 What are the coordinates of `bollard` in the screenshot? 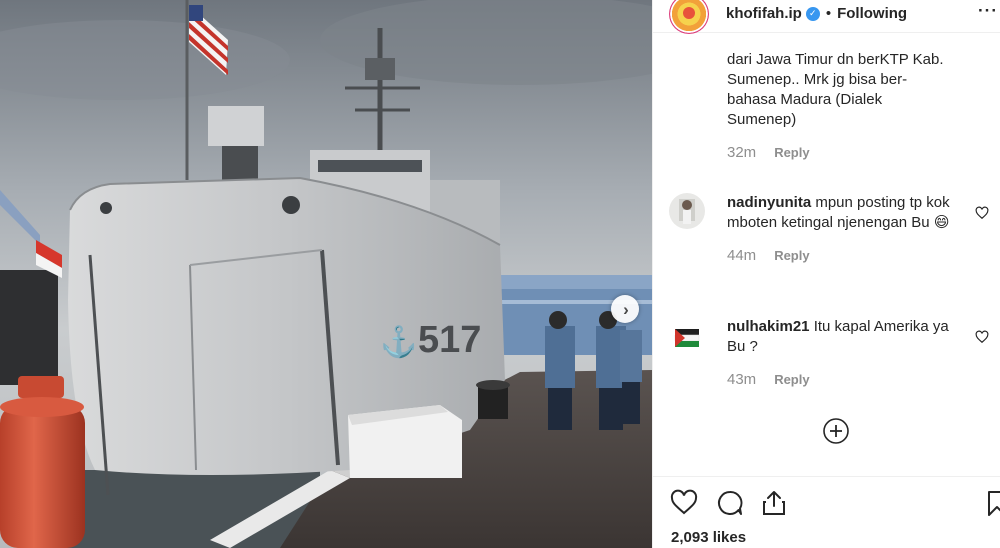 It's located at (493, 402).